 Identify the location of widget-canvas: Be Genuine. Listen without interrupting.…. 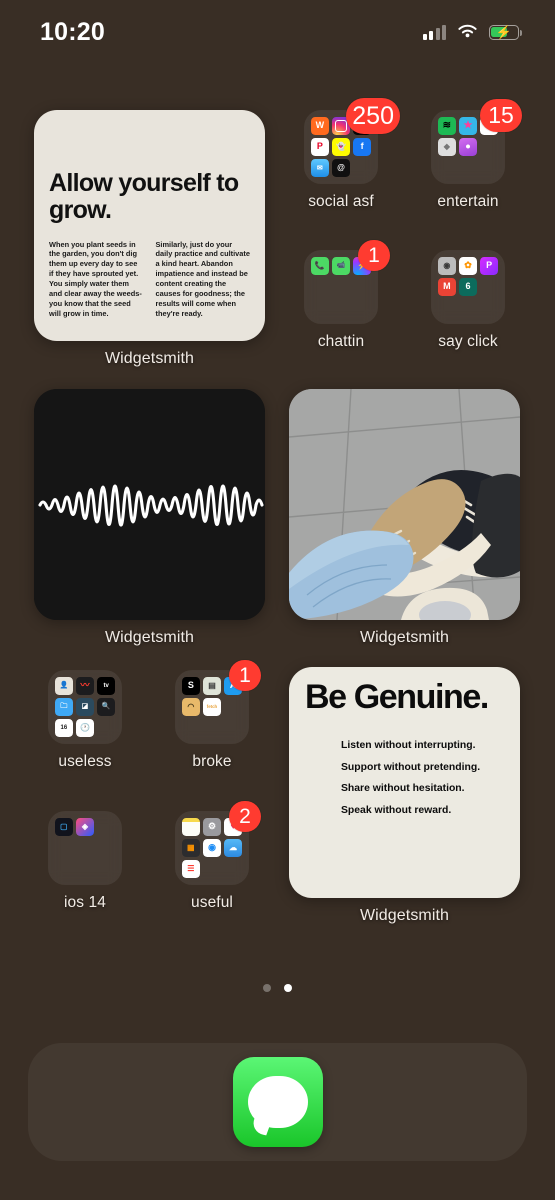
(404, 782).